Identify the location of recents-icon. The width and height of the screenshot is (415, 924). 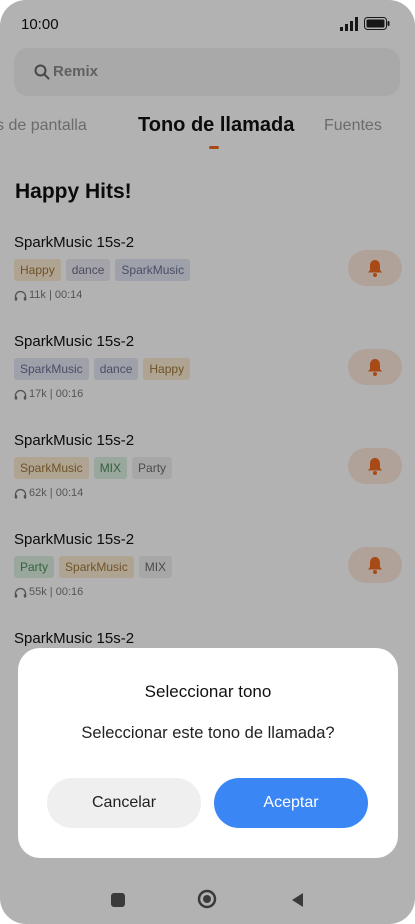
(118, 900).